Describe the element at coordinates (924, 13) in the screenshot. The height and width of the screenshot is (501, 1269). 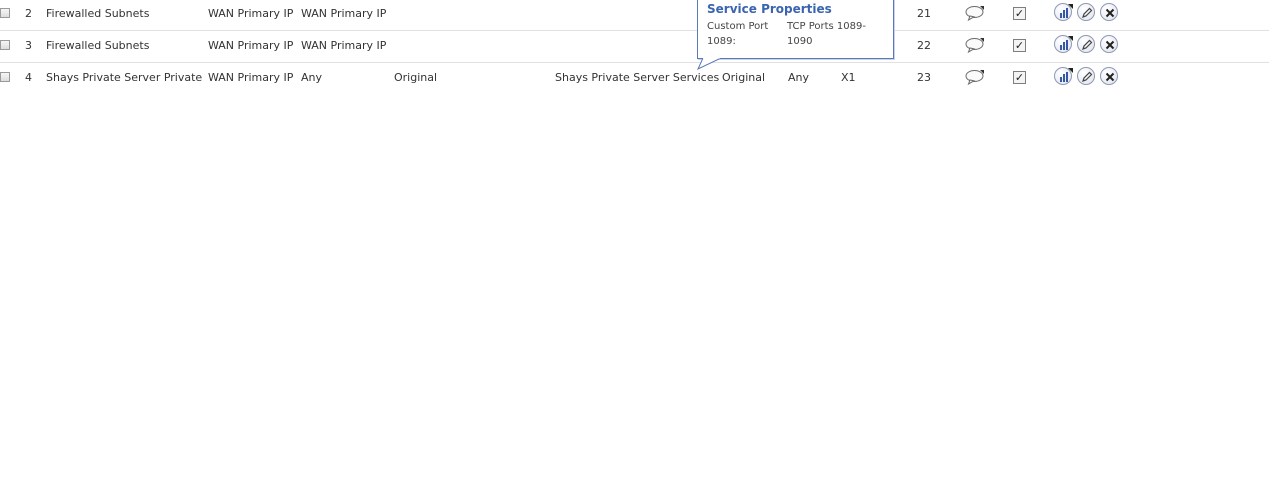
I see `priority: 21` at that location.